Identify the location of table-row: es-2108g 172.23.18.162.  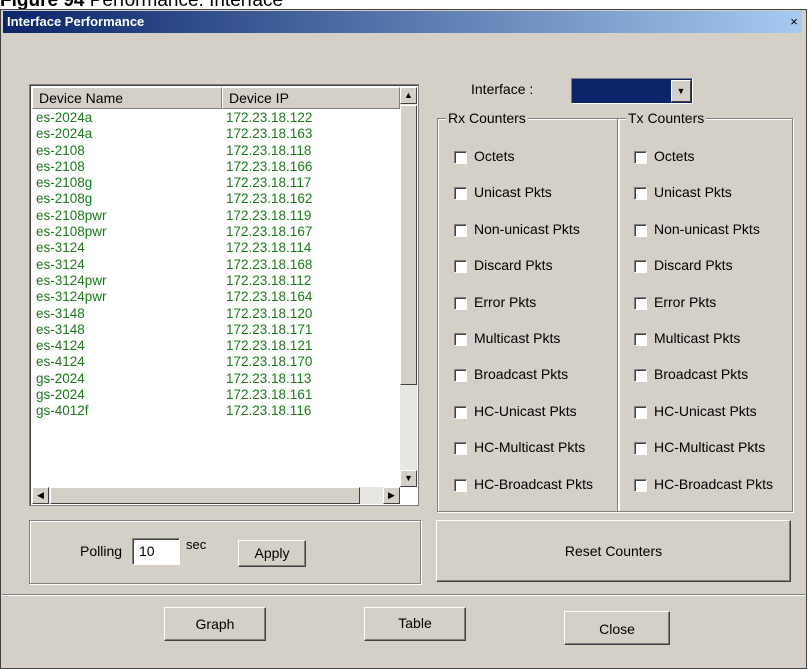
(216, 199).